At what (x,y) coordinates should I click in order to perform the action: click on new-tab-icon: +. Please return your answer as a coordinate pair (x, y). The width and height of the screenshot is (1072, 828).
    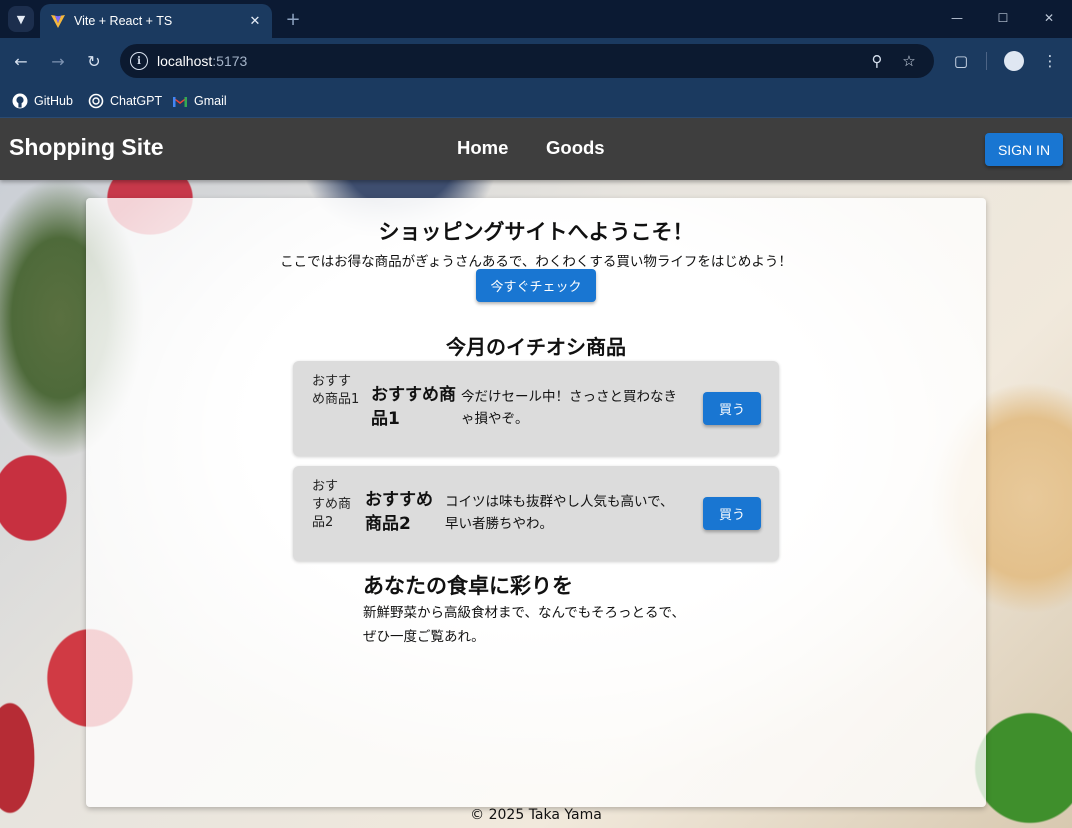
    Looking at the image, I should click on (293, 19).